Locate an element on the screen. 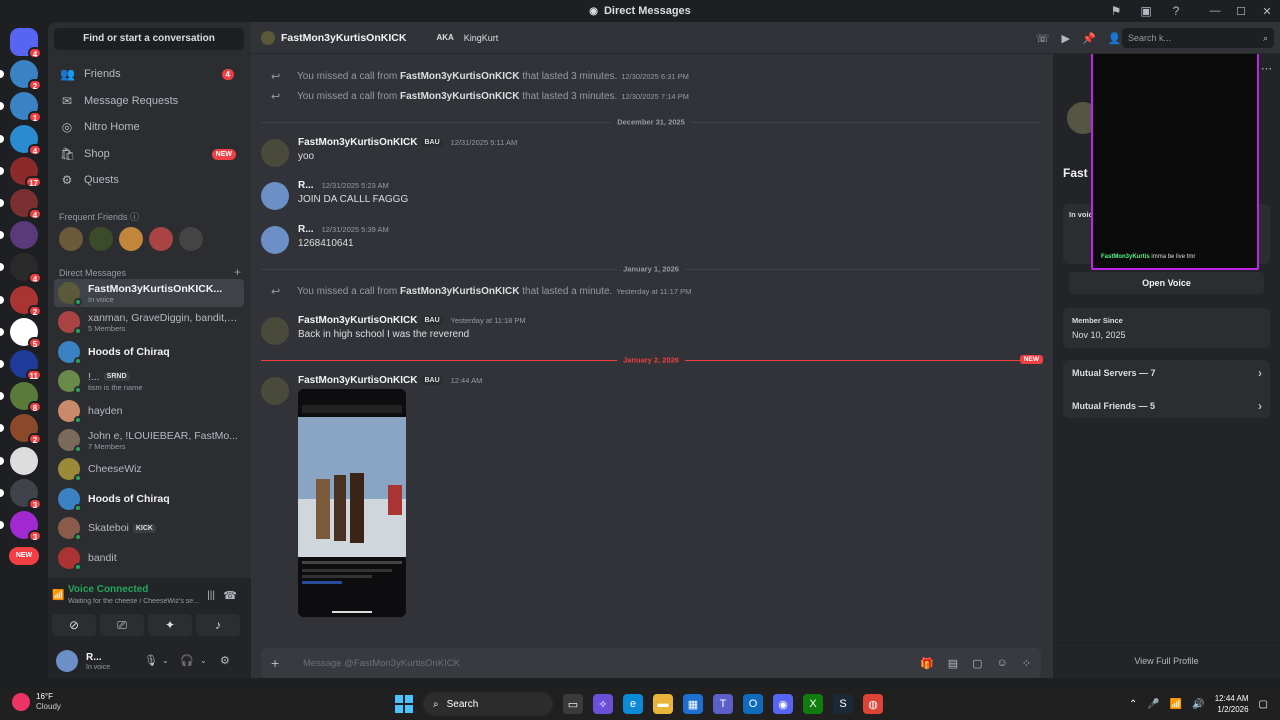 The height and width of the screenshot is (720, 1280). dm-item: Hoods of Chiraq is located at coordinates (149, 352).